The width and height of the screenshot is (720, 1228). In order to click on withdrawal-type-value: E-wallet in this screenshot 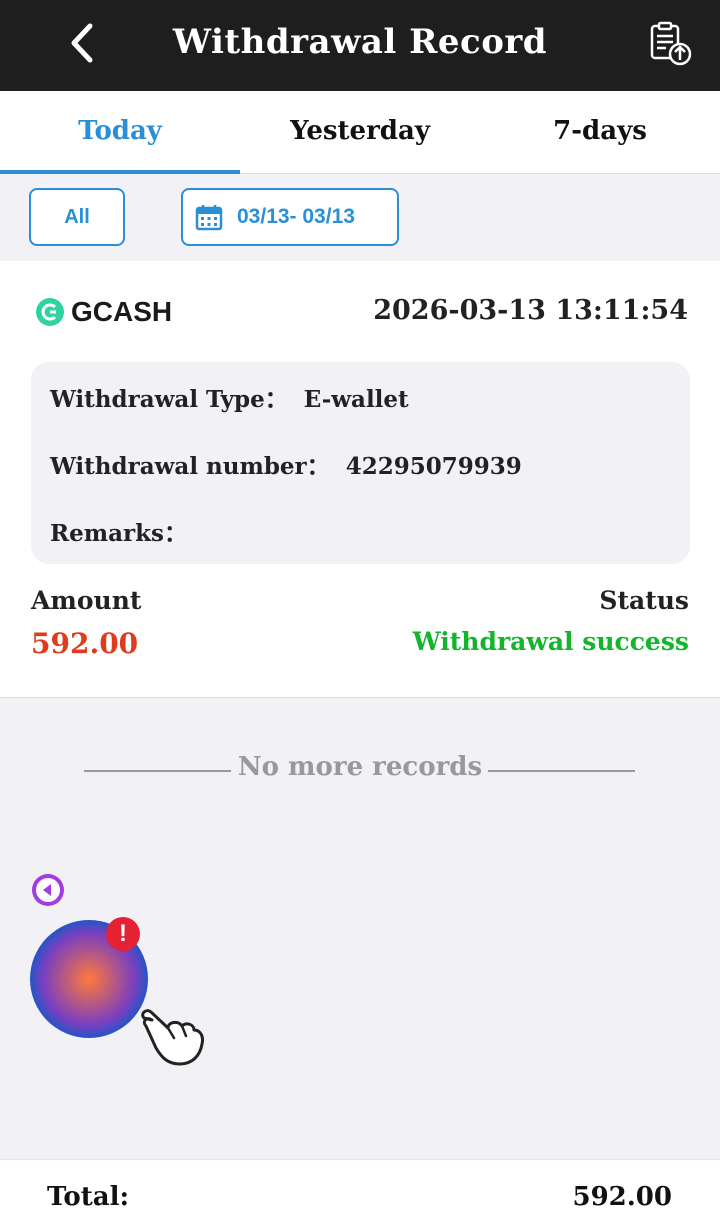, I will do `click(356, 399)`.